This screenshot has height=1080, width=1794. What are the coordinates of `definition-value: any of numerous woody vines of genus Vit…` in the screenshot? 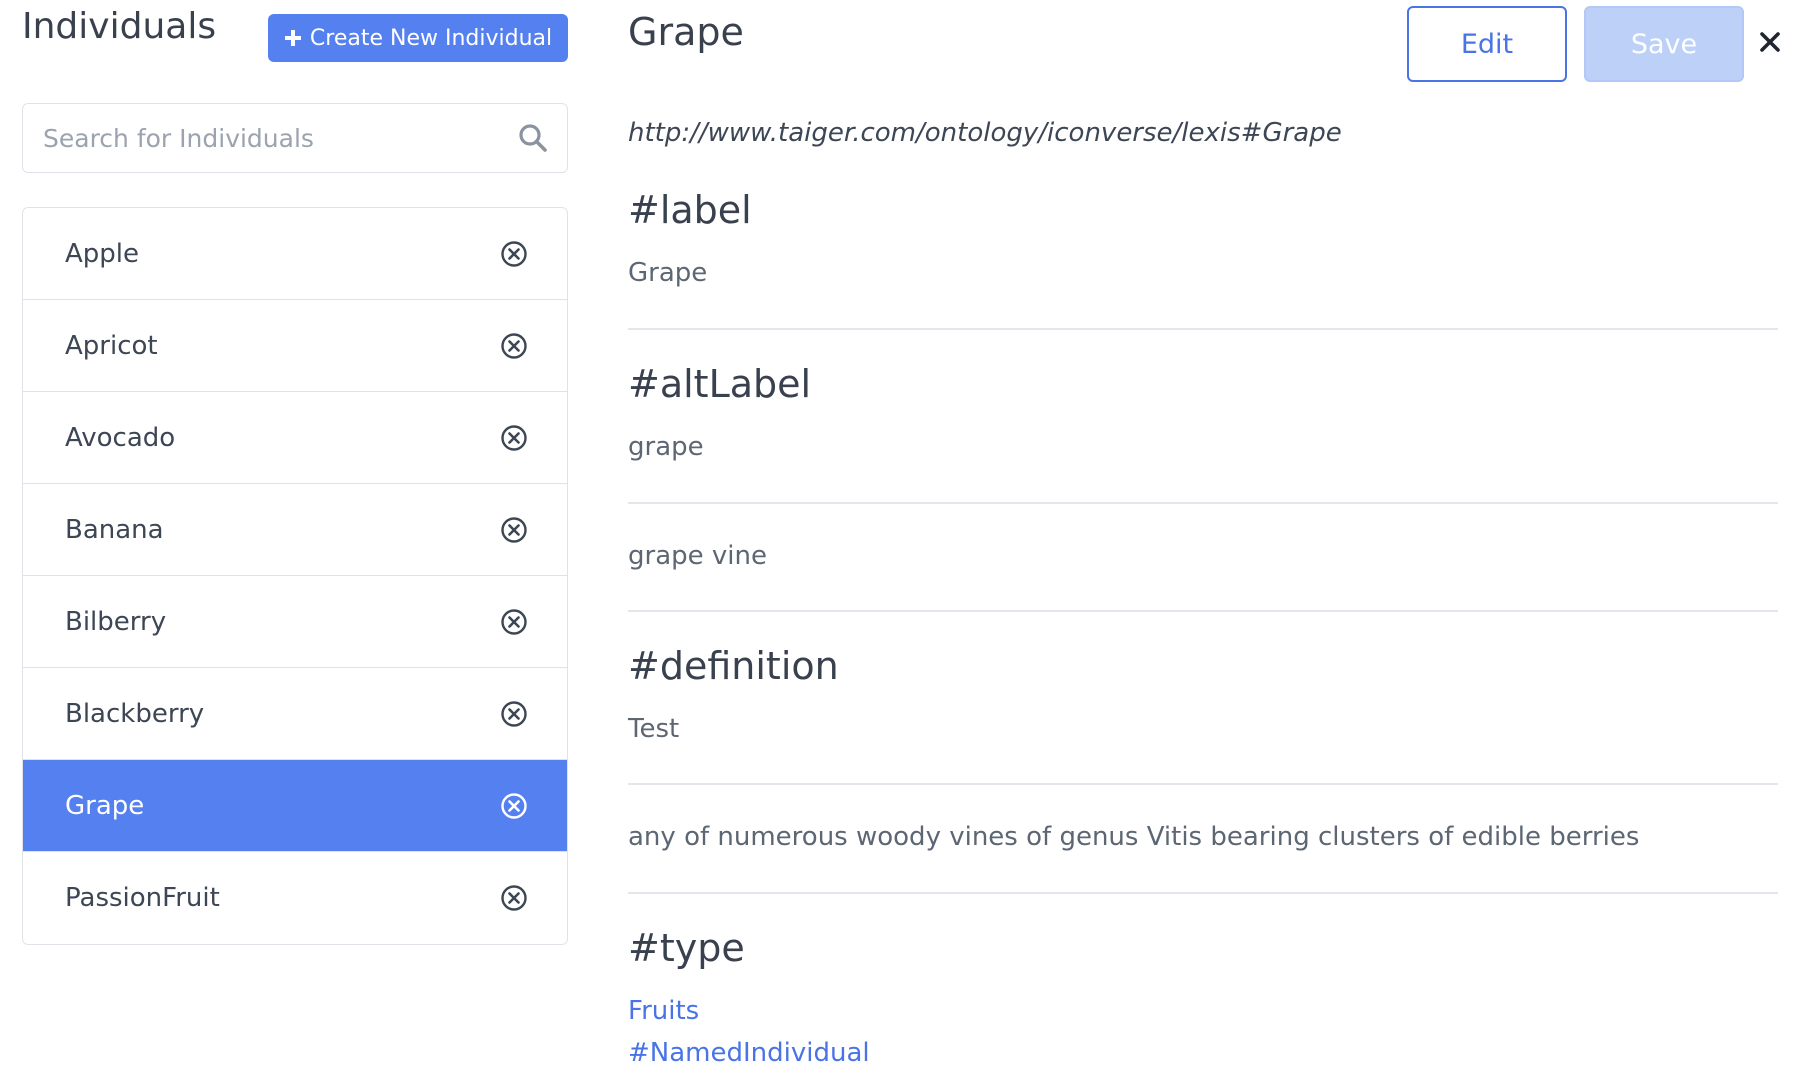 It's located at (1134, 837).